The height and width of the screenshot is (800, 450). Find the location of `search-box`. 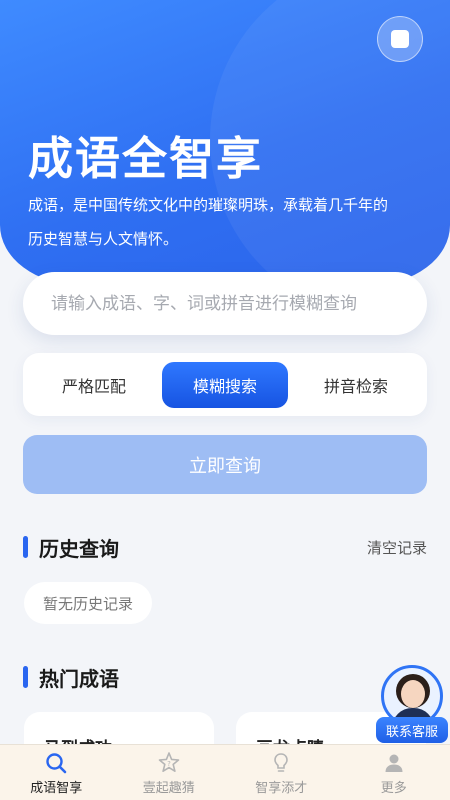

search-box is located at coordinates (225, 303).